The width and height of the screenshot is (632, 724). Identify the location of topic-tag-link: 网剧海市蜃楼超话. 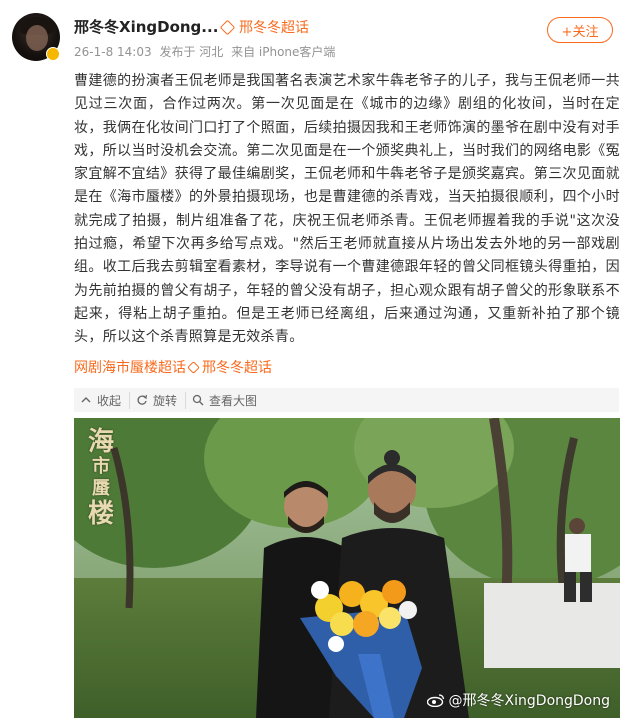
(130, 367).